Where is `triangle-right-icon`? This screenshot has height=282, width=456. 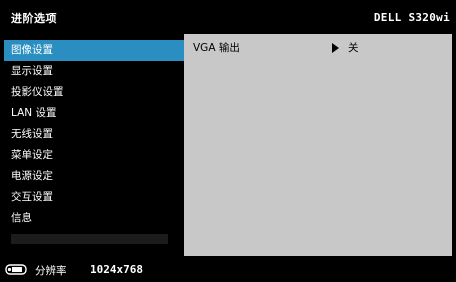
triangle-right-icon is located at coordinates (335, 48).